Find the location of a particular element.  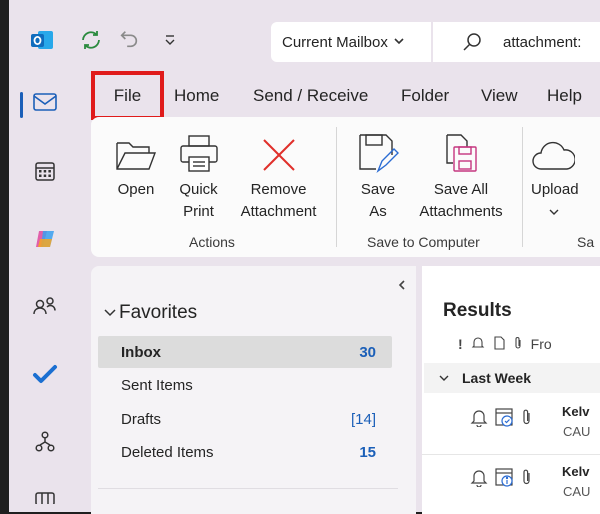

mail-icon is located at coordinates (45, 104).